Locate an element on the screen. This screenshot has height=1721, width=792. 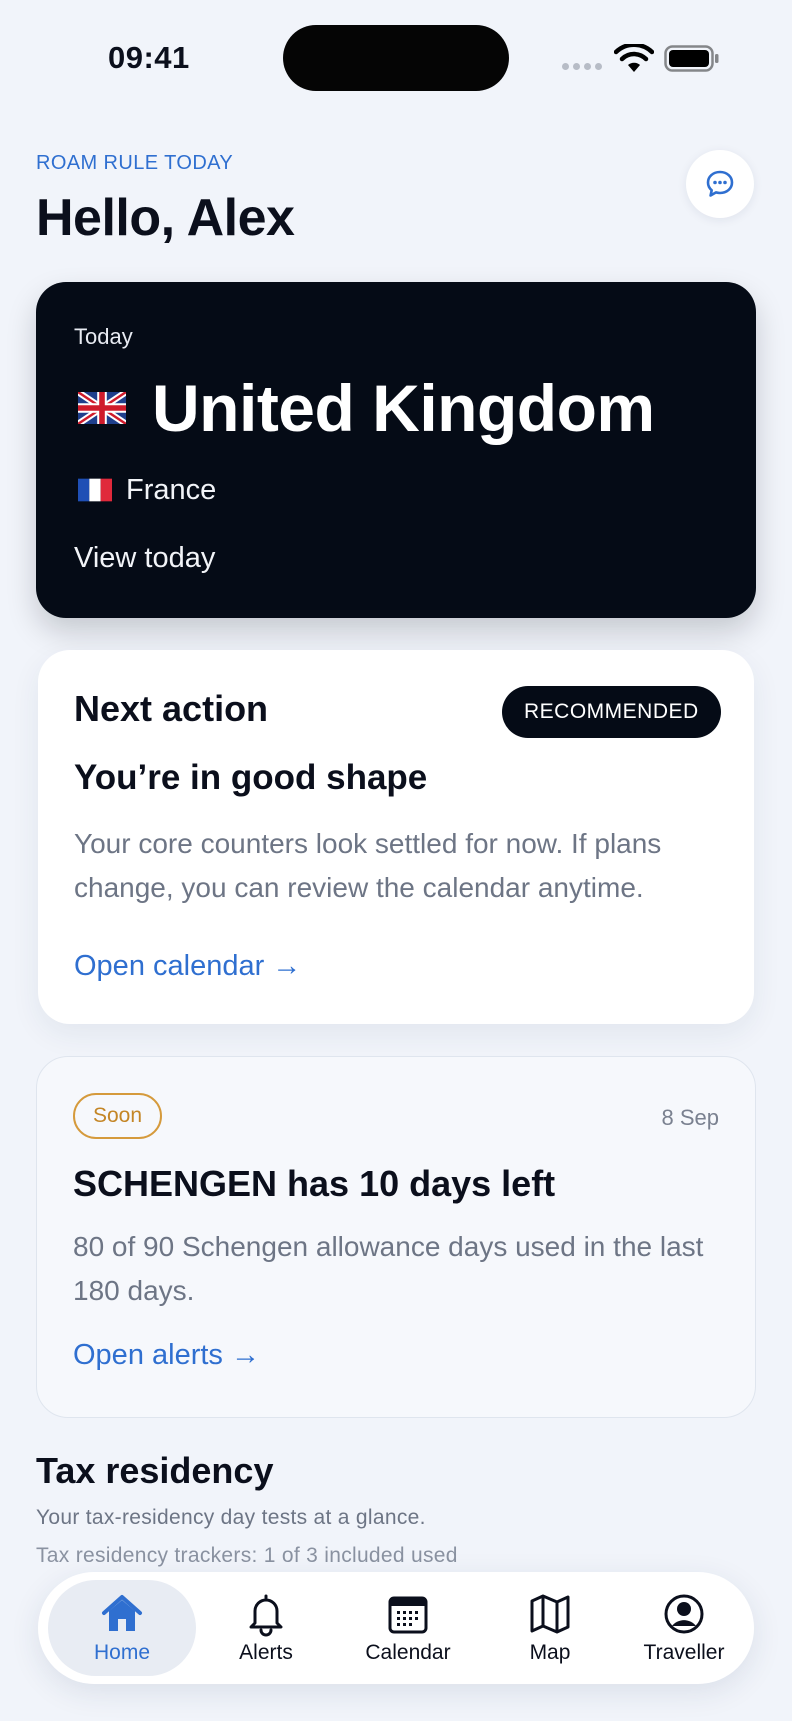
status-bar: 09:41 is located at coordinates (396, 60).